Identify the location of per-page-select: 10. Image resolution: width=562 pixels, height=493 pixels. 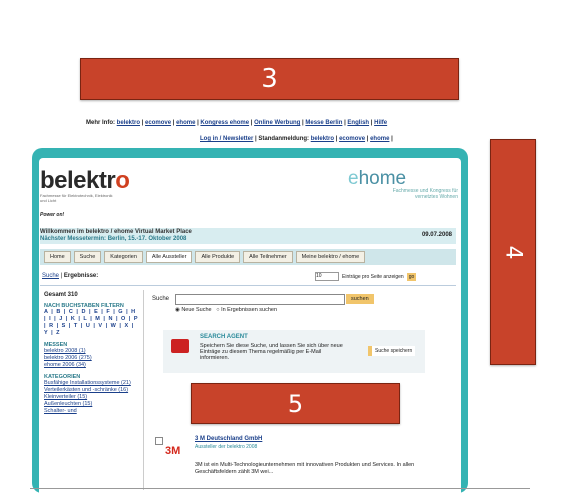
(327, 276).